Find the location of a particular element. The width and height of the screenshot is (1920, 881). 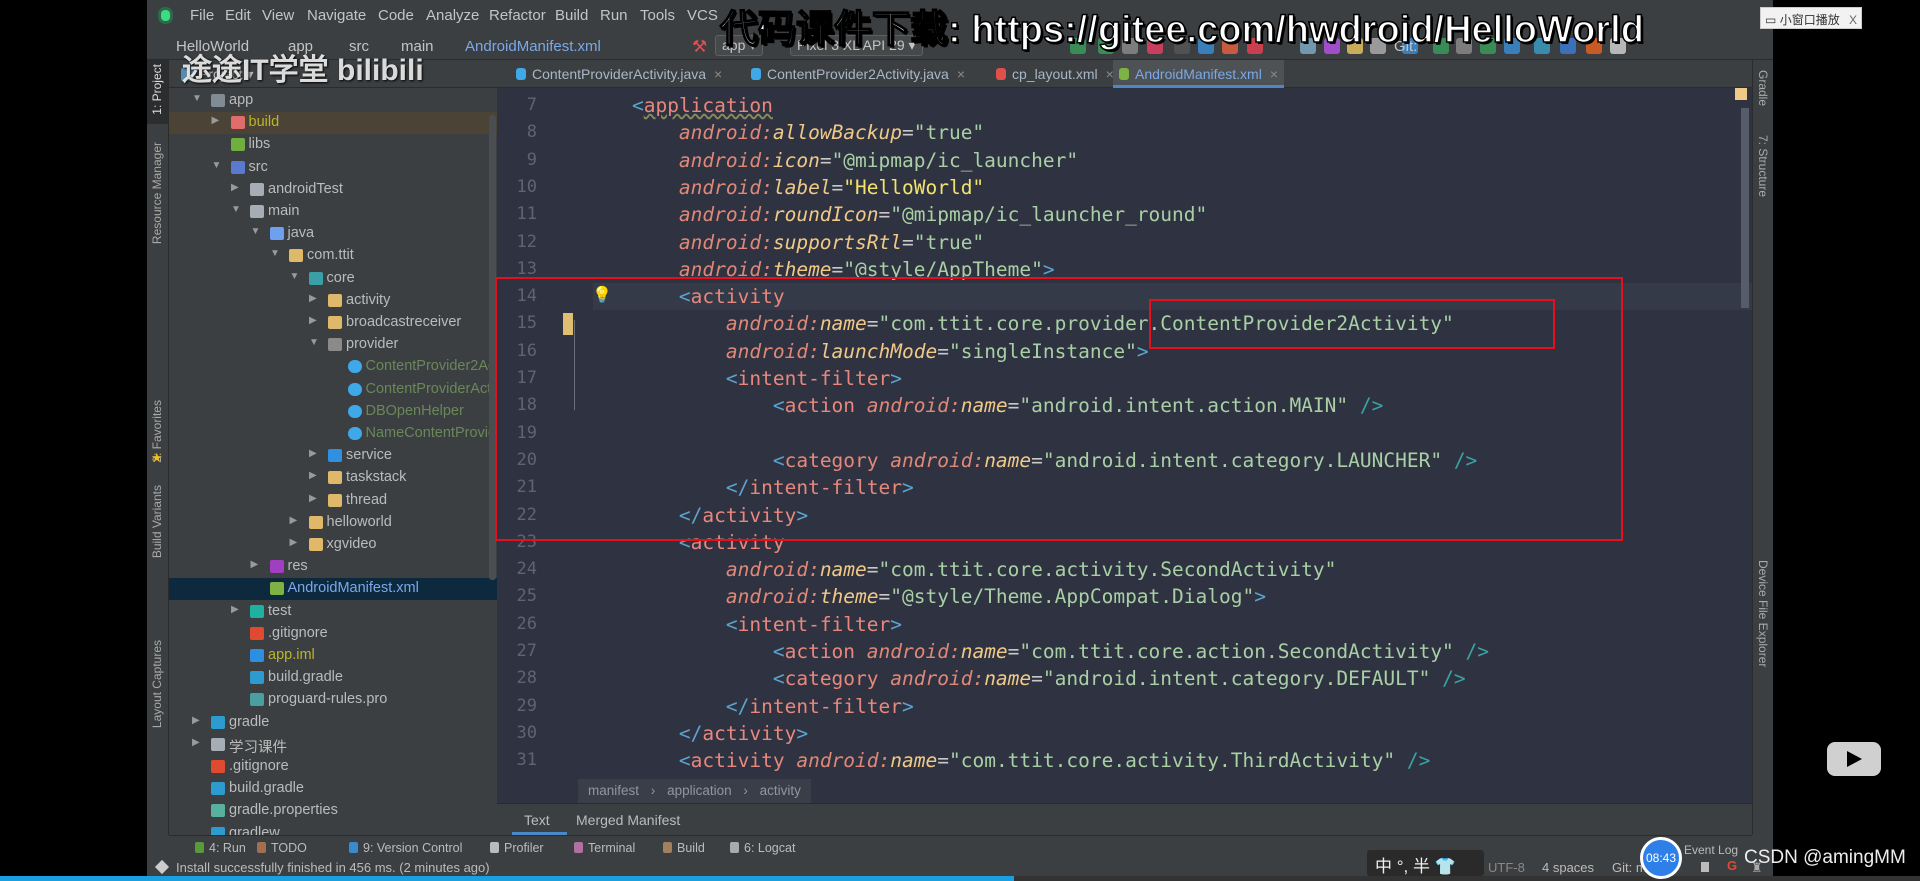

tree-item: DBOpenHelper is located at coordinates (333, 412).